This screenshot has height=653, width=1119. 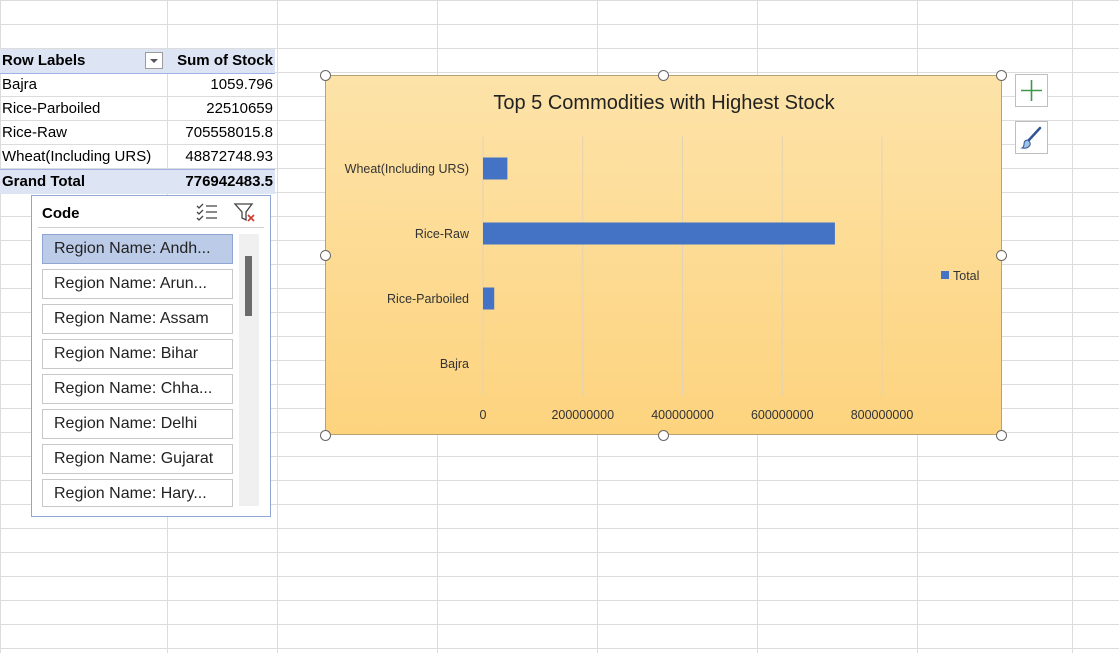 What do you see at coordinates (229, 132) in the screenshot?
I see `pivot-row-value: 705558015.8` at bounding box center [229, 132].